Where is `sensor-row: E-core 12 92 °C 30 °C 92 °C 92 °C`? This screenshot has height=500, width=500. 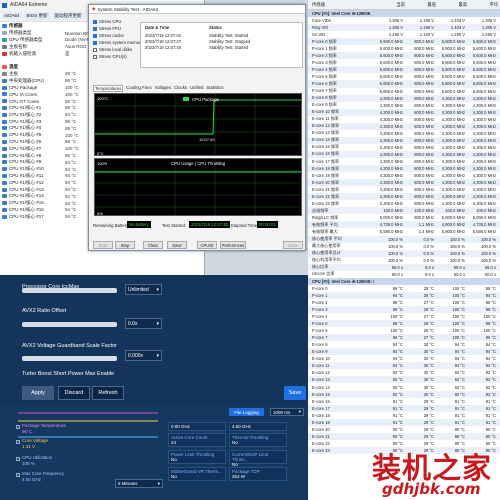 sensor-row: E-core 12 92 °C 30 °C 92 °C 92 °C is located at coordinates (404, 372).